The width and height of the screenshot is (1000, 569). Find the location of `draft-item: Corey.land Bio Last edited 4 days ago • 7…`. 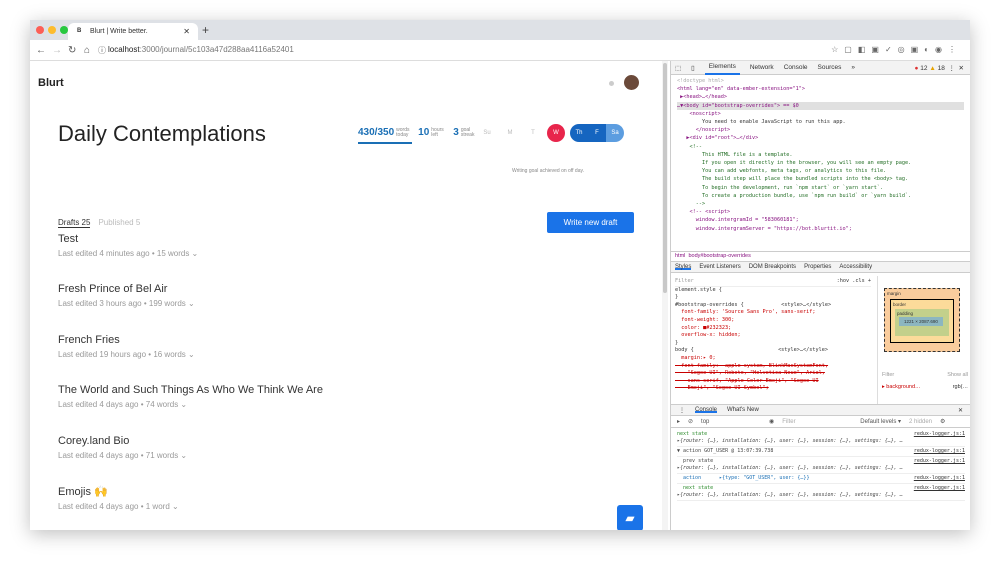

draft-item: Corey.land Bio Last edited 4 days ago • 7… is located at coordinates (122, 447).